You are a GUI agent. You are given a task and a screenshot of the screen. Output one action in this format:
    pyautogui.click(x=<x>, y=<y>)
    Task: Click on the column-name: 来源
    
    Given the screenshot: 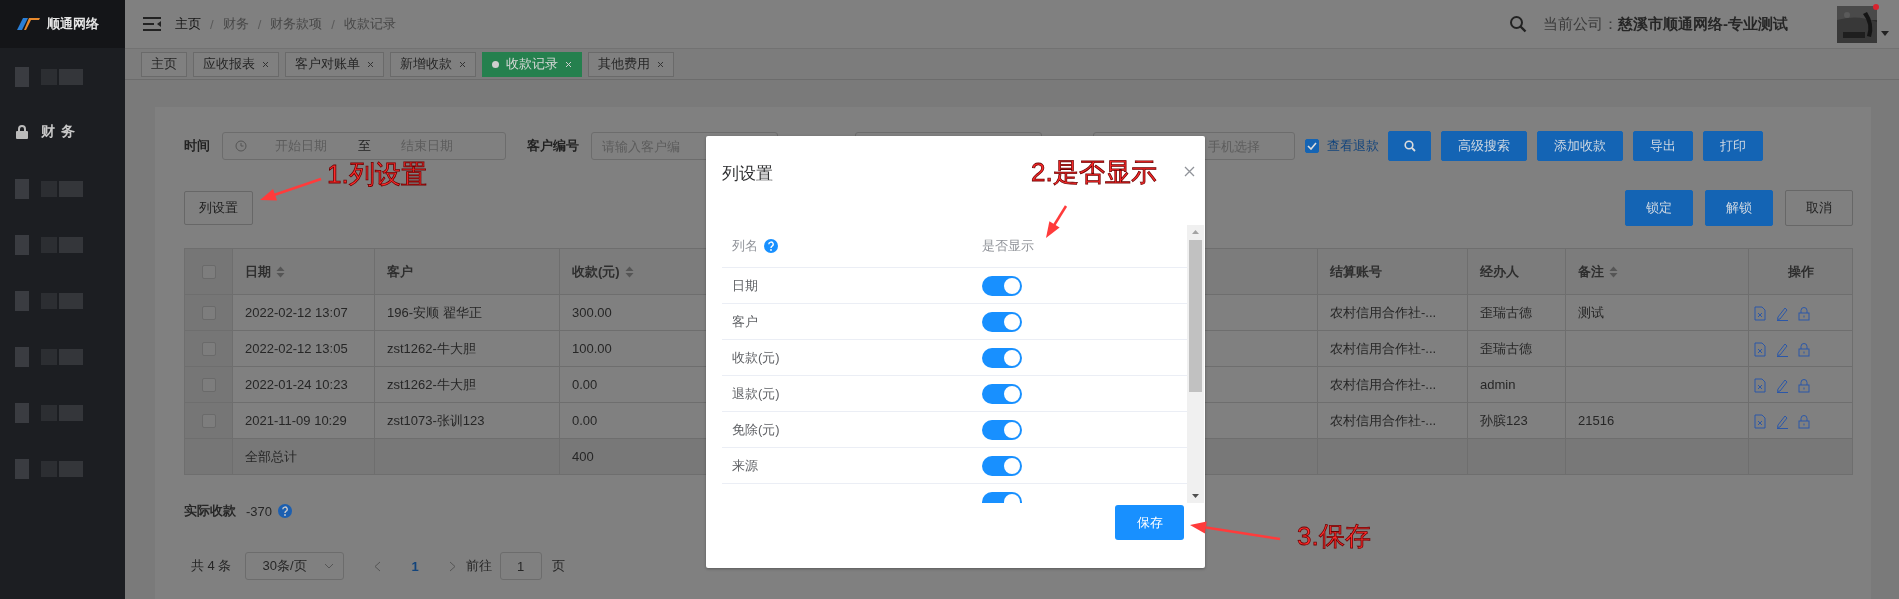 What is the action you would take?
    pyautogui.click(x=745, y=465)
    